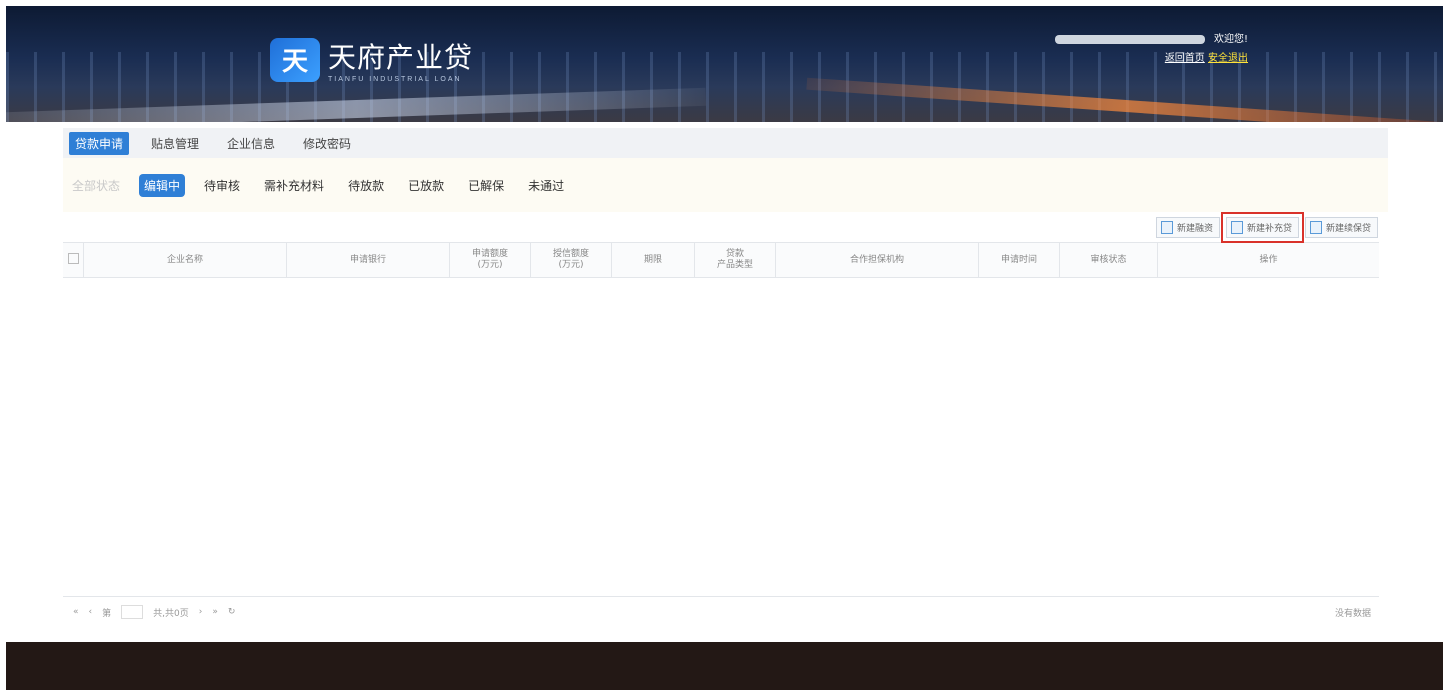  I want to click on tab-subsidy: 贴息管理, so click(175, 143).